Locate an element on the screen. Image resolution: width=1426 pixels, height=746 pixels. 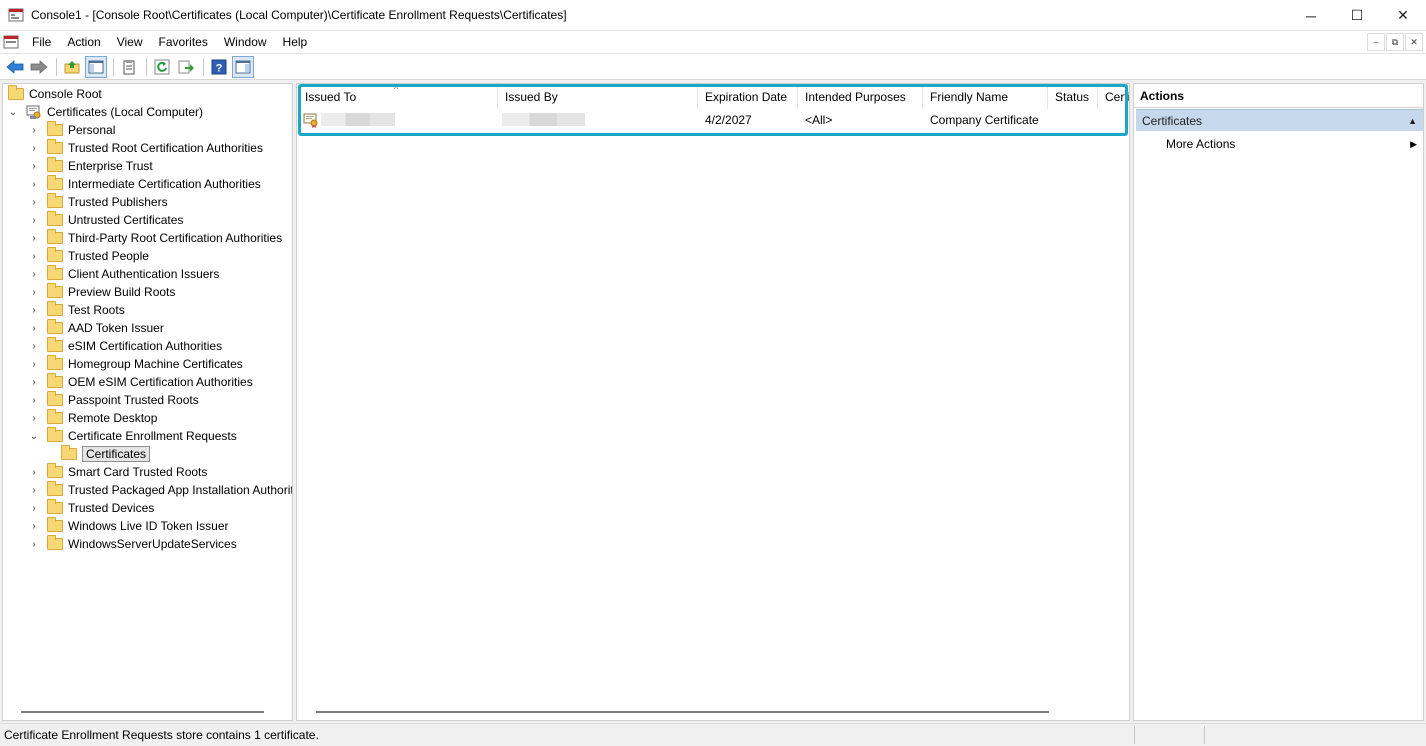
column-status: Status is located at coordinates (1072, 97).